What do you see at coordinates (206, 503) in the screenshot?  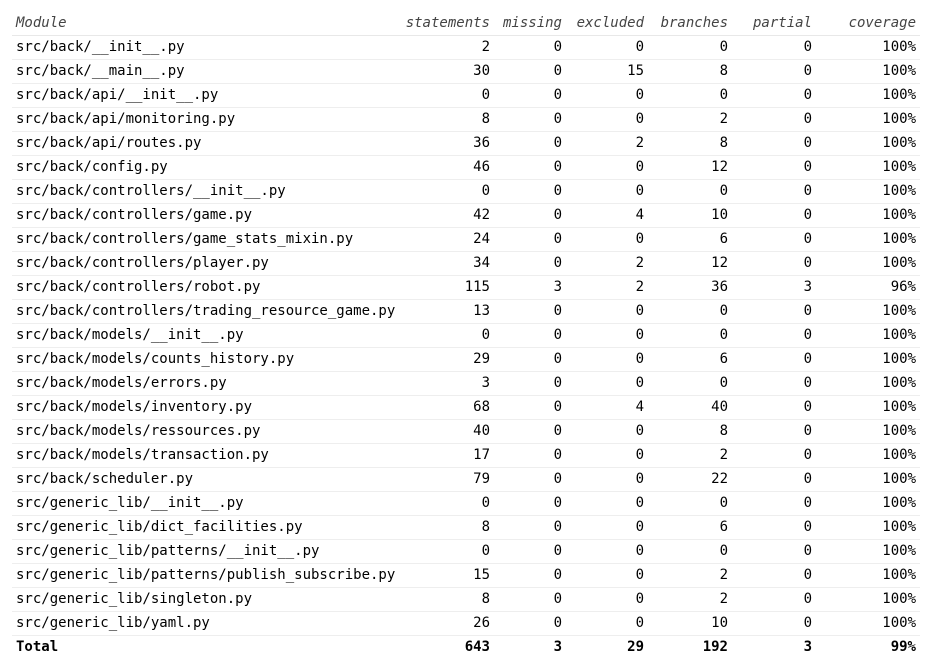 I see `module-link: src/generic_lib/__init__.py` at bounding box center [206, 503].